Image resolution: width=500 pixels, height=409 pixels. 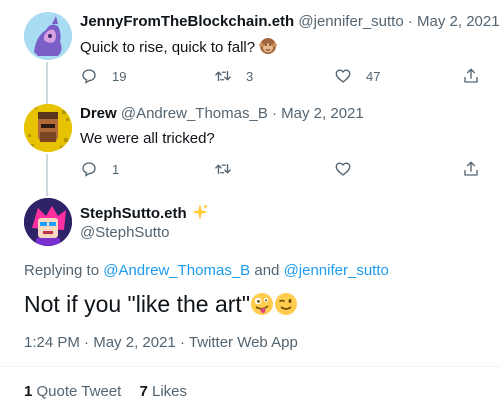 What do you see at coordinates (194, 113) in the screenshot?
I see `handle: @Andrew_Thomas_B` at bounding box center [194, 113].